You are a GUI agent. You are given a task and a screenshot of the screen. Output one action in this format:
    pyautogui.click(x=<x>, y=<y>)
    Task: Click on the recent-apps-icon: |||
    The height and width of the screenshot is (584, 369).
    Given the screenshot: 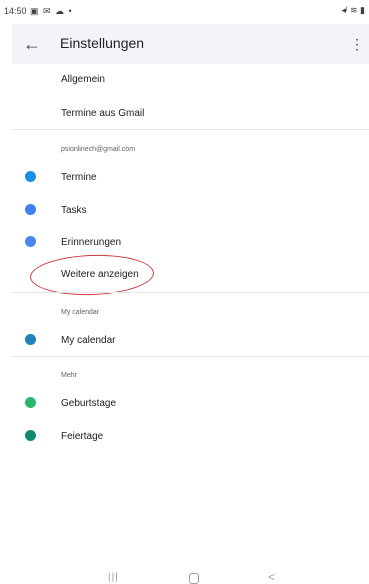 What is the action you would take?
    pyautogui.click(x=113, y=577)
    